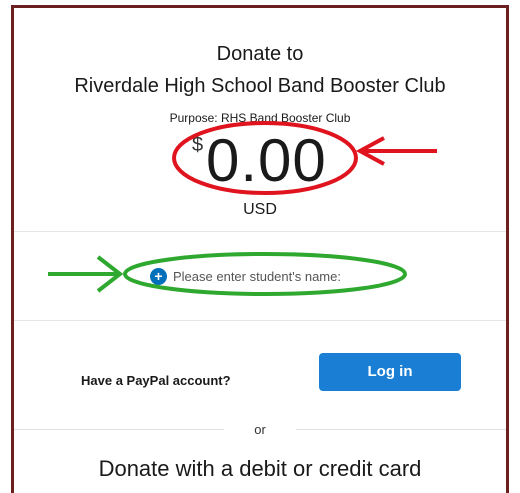  I want to click on plus-circle-icon: +, so click(158, 276).